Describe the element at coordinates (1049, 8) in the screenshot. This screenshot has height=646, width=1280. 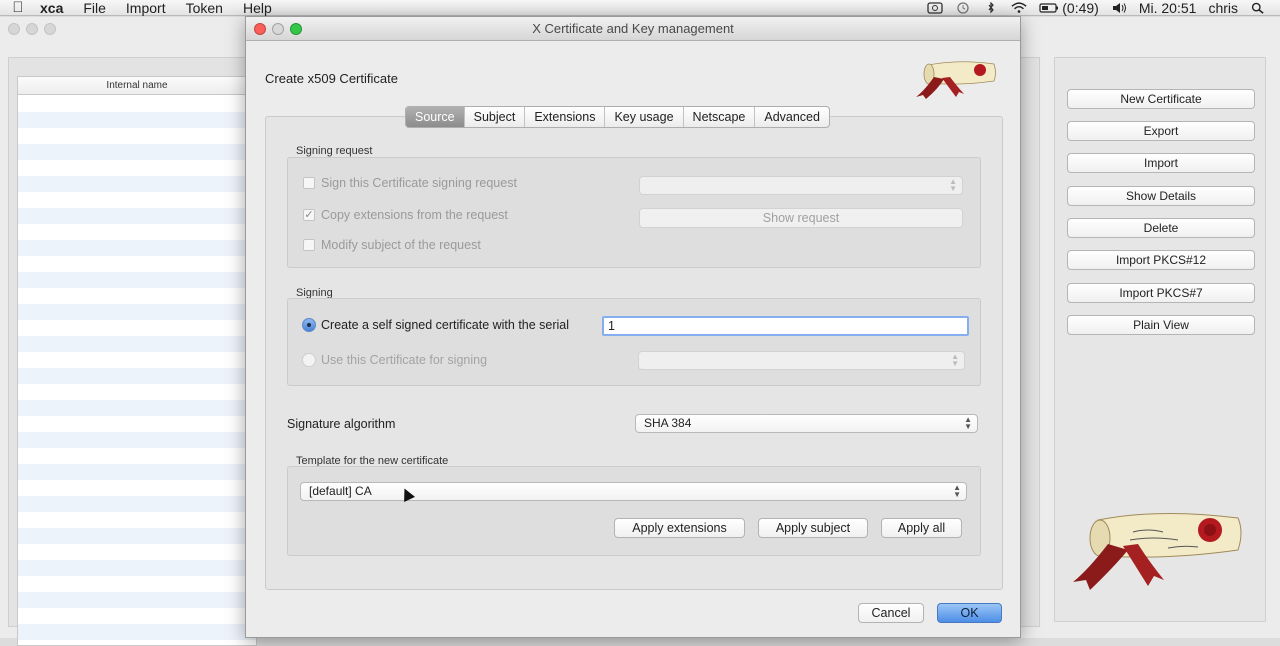
I see `battery-icon` at that location.